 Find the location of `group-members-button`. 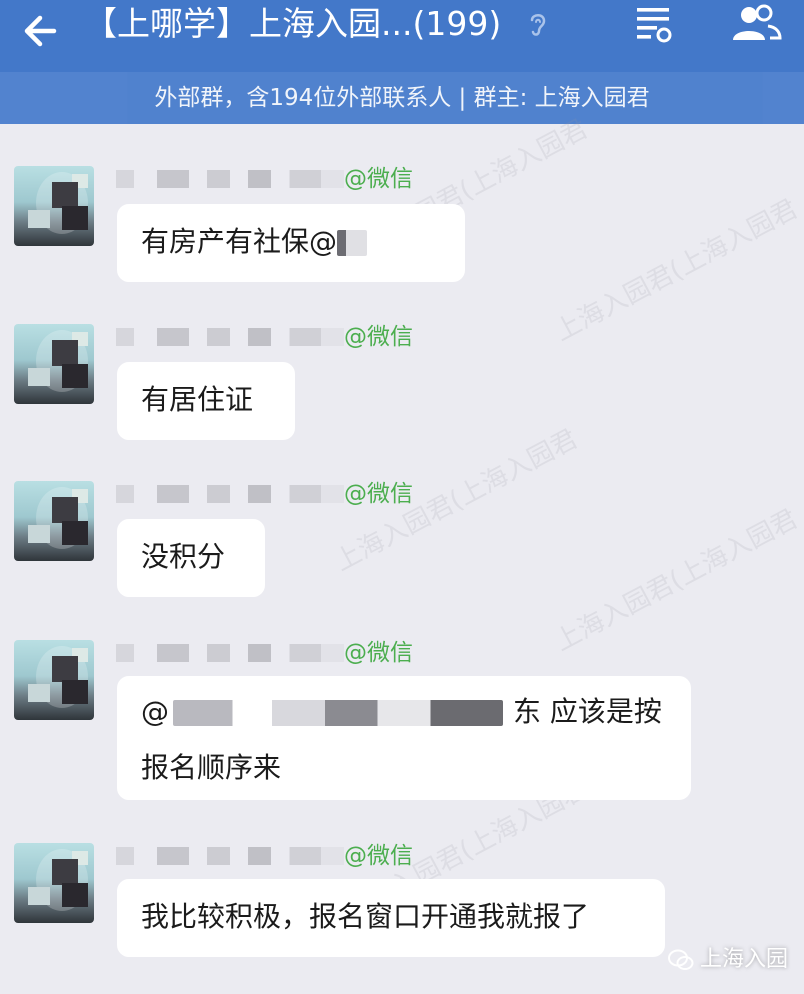

group-members-button is located at coordinates (756, 23).